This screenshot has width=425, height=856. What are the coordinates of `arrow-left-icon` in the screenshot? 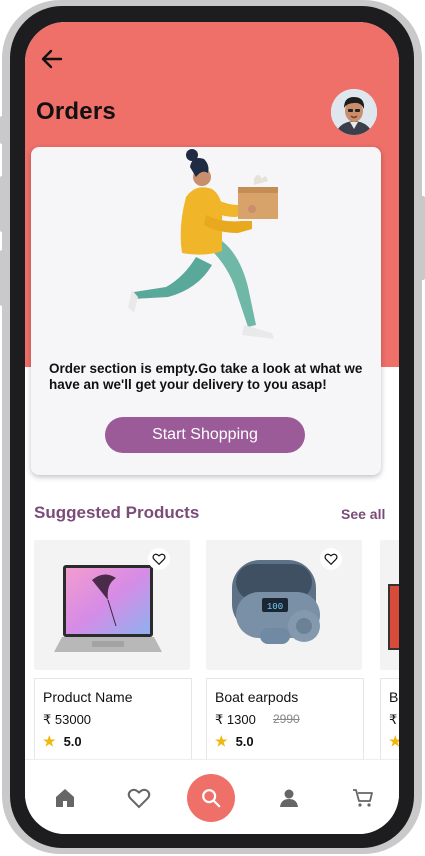 It's located at (52, 59).